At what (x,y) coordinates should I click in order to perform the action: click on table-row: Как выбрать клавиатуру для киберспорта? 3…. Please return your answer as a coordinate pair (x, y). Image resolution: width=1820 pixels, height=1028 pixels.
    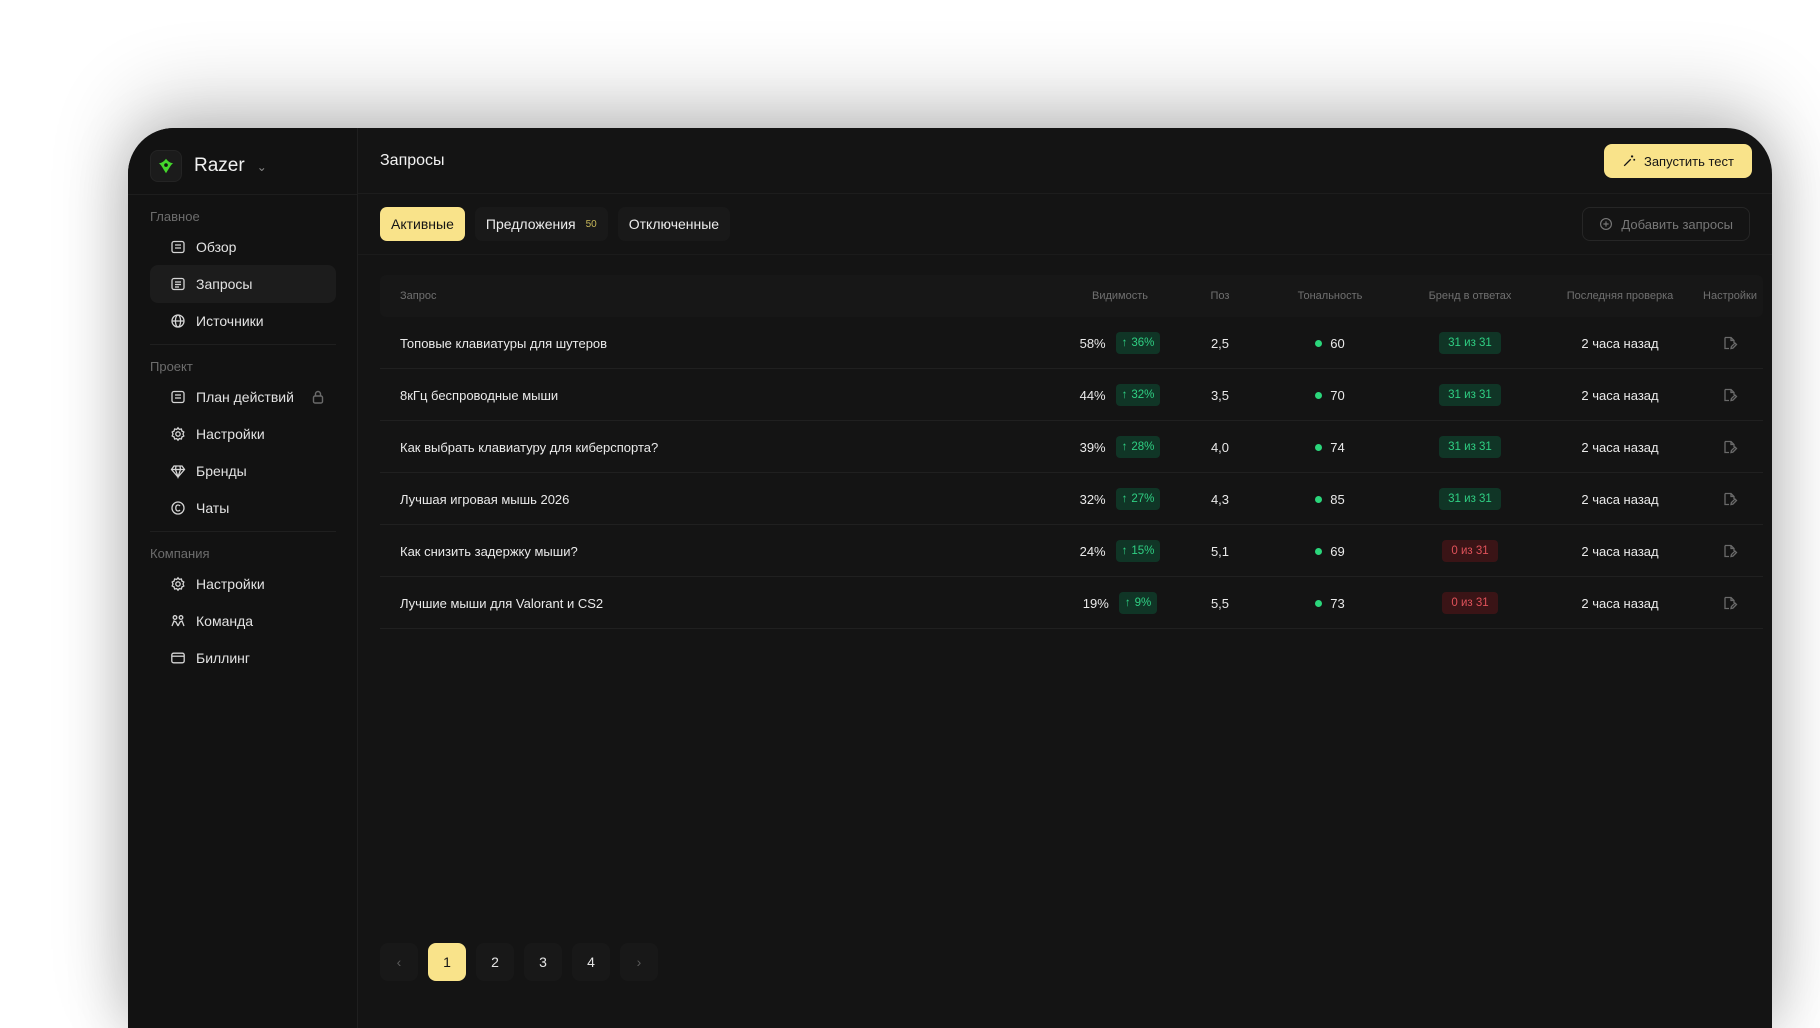
    Looking at the image, I should click on (1071, 447).